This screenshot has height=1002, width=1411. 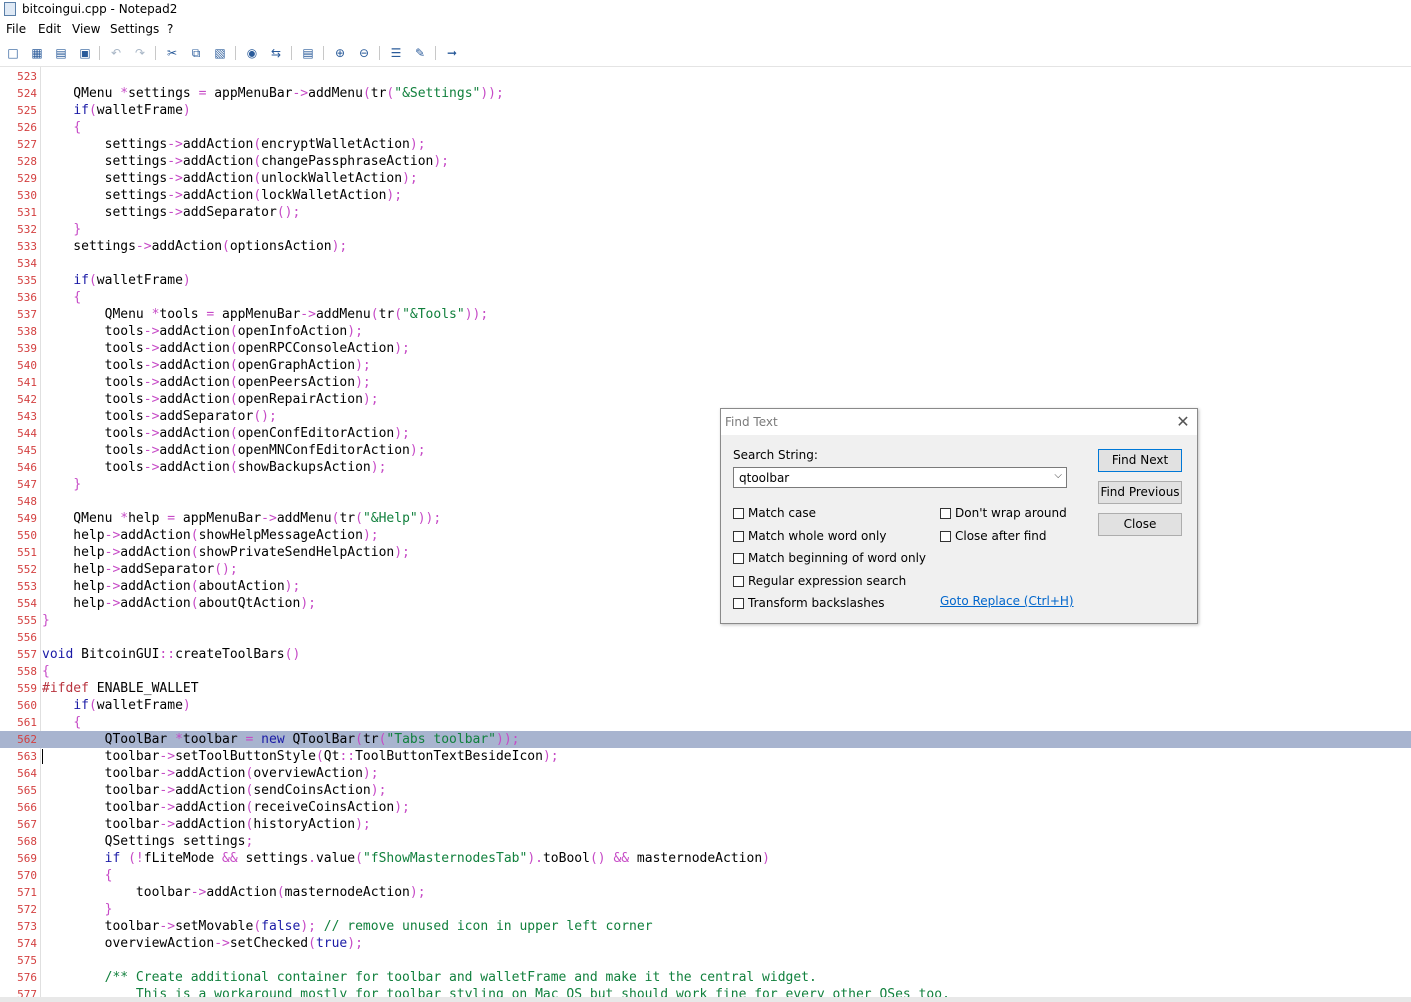 What do you see at coordinates (27, 773) in the screenshot?
I see `line-number: 564` at bounding box center [27, 773].